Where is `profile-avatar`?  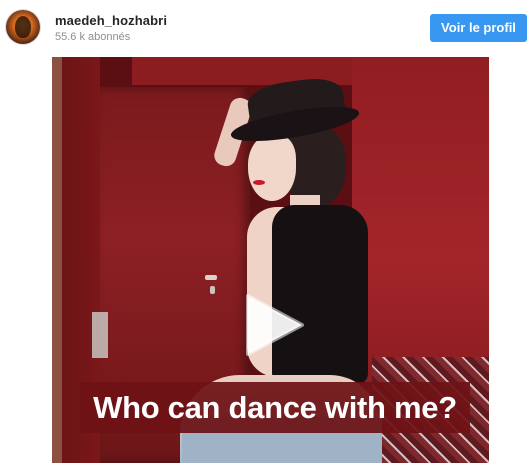
profile-avatar is located at coordinates (23, 27).